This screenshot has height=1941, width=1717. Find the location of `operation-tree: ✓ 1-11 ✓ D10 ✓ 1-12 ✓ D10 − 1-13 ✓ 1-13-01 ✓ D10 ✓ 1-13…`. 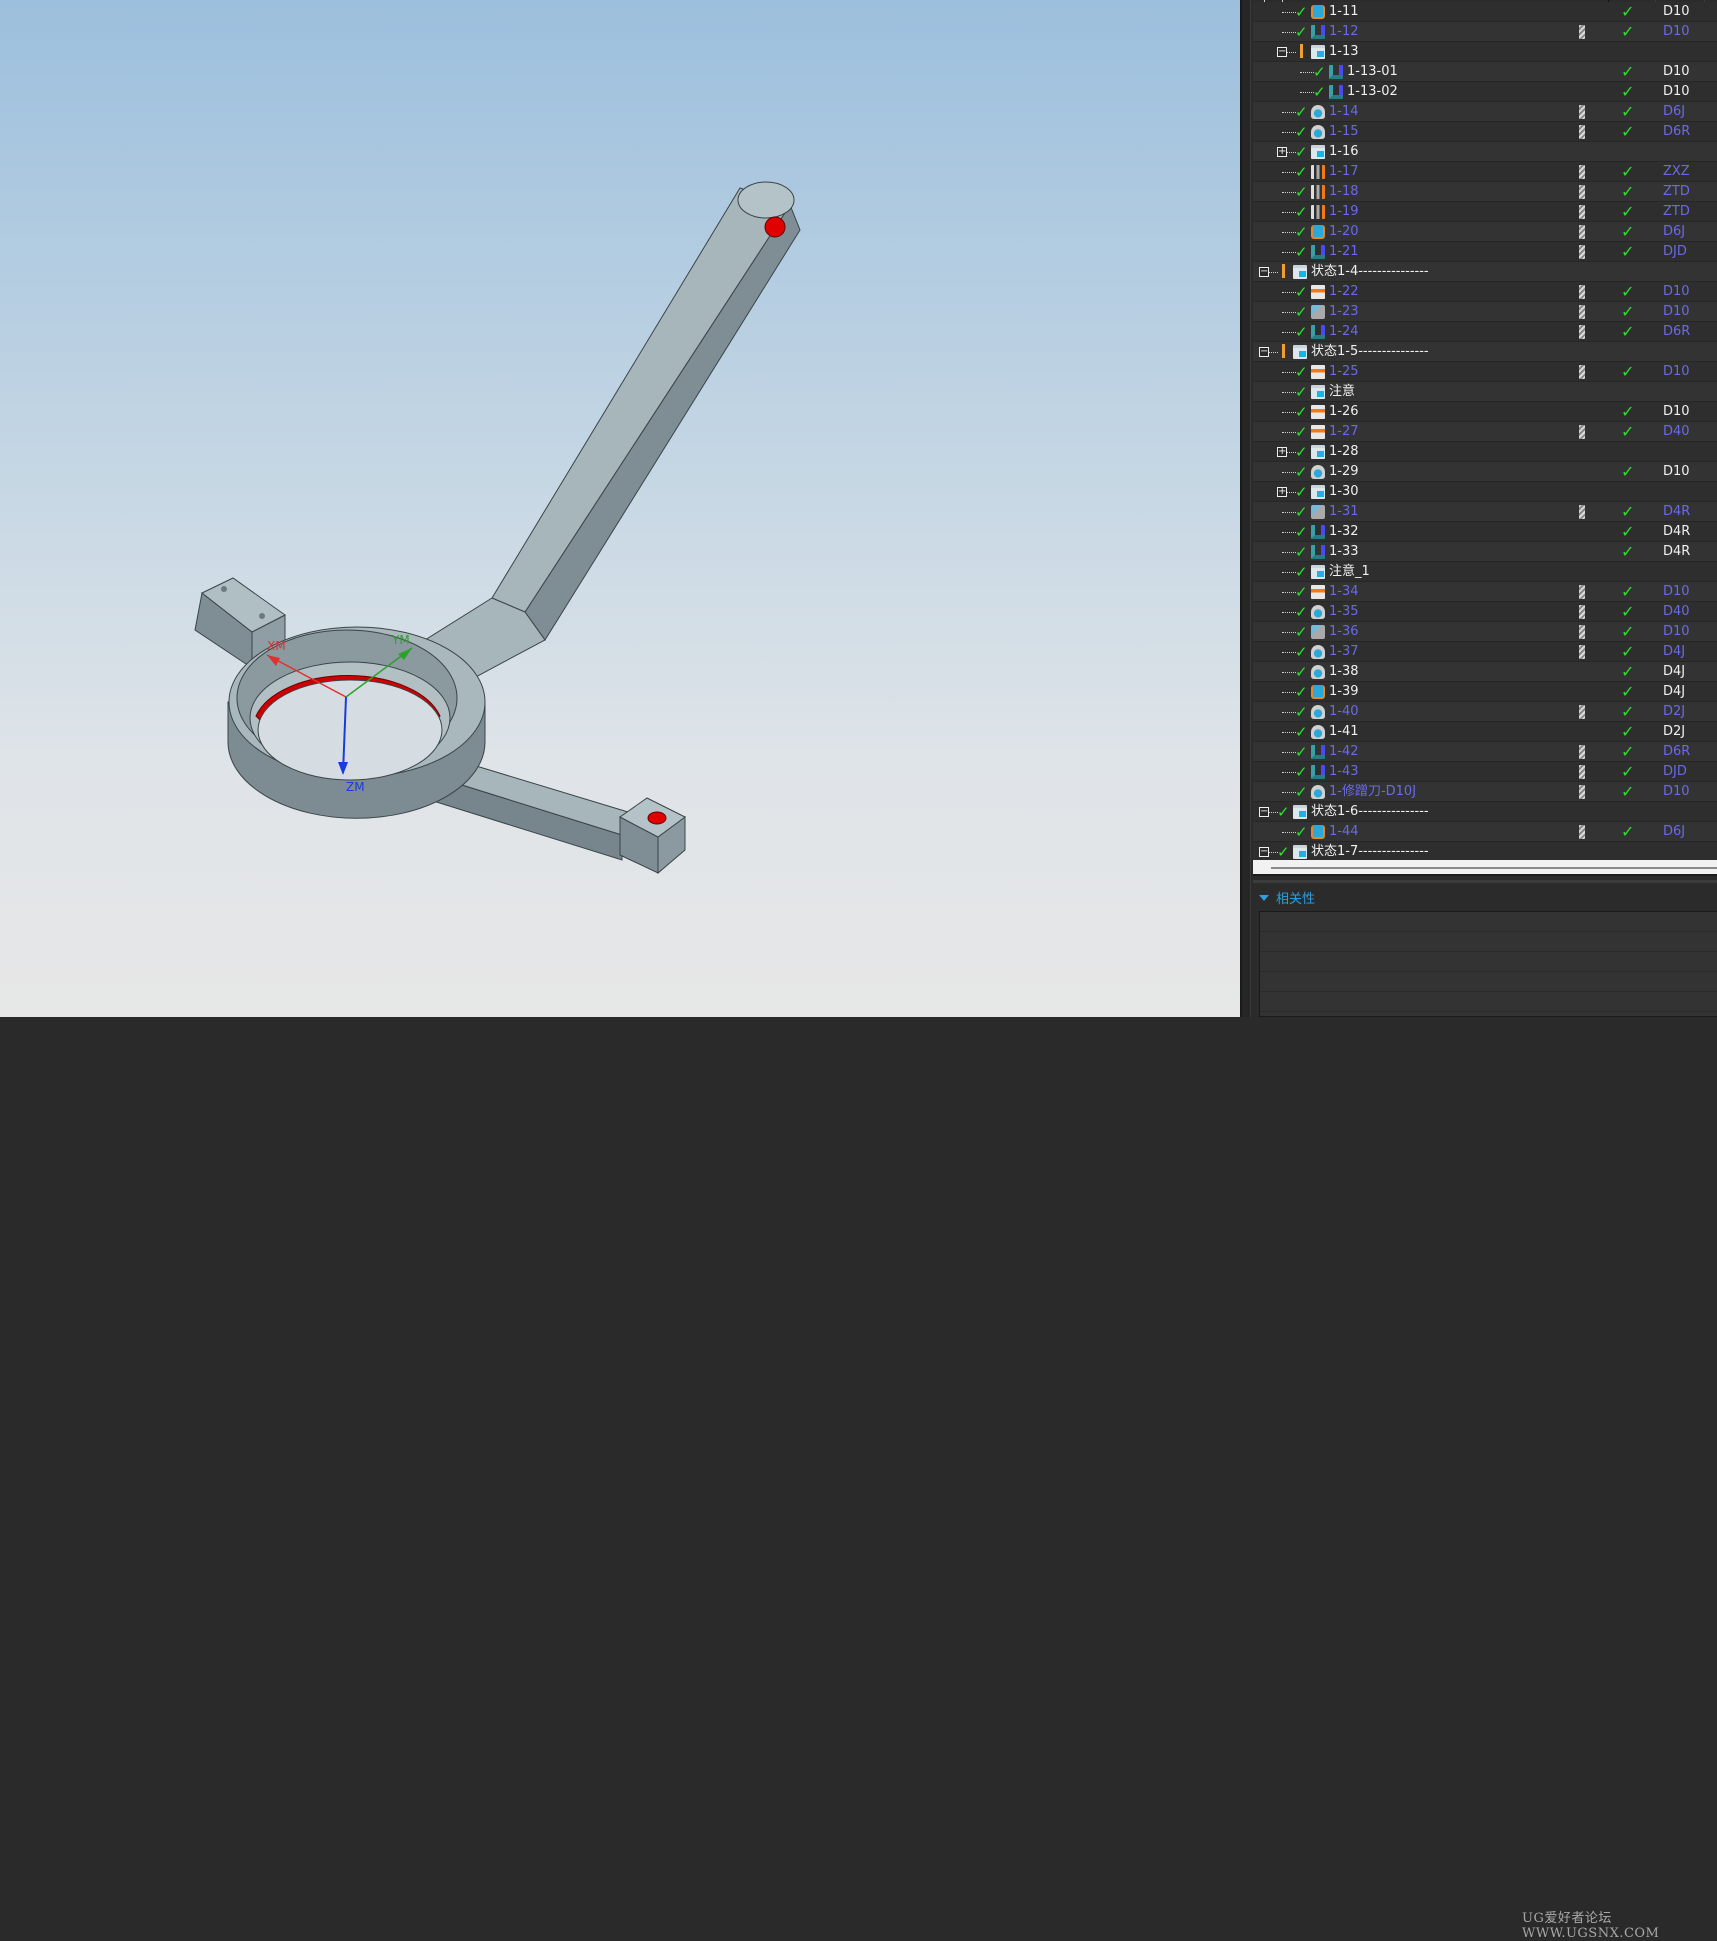

operation-tree: ✓ 1-11 ✓ D10 ✓ 1-12 ✓ D10 − 1-13 ✓ 1-13-01 ✓ D10 ✓ 1-13… is located at coordinates (1485, 430).